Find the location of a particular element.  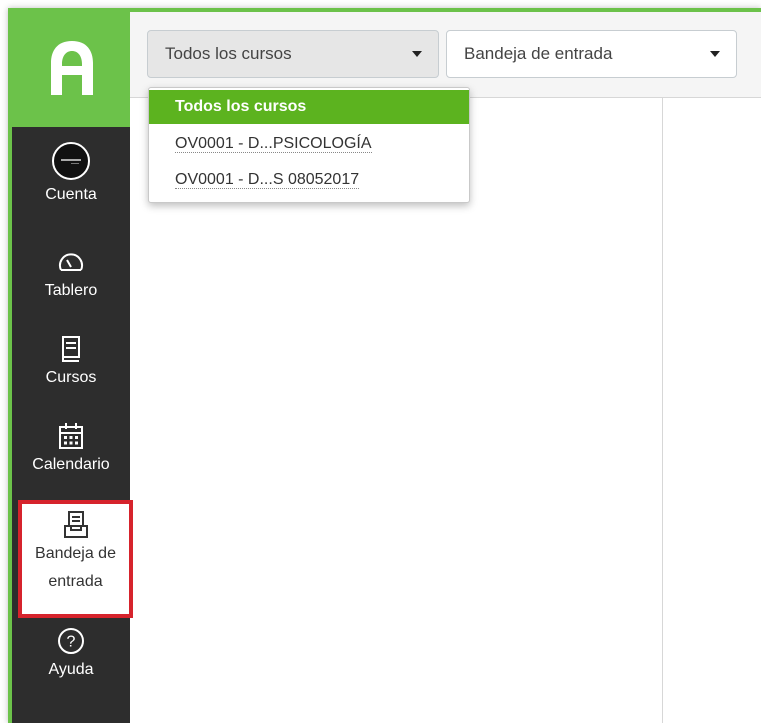

sidebar-item-cuenta: Cuenta is located at coordinates (71, 174).